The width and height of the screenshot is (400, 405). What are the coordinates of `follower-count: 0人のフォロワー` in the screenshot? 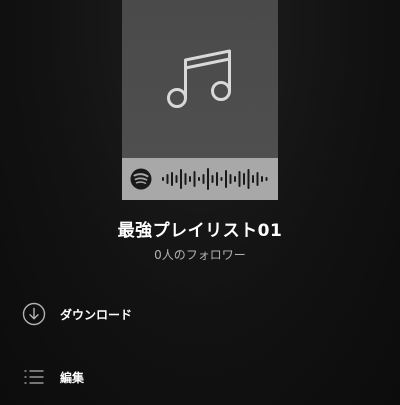 It's located at (200, 255).